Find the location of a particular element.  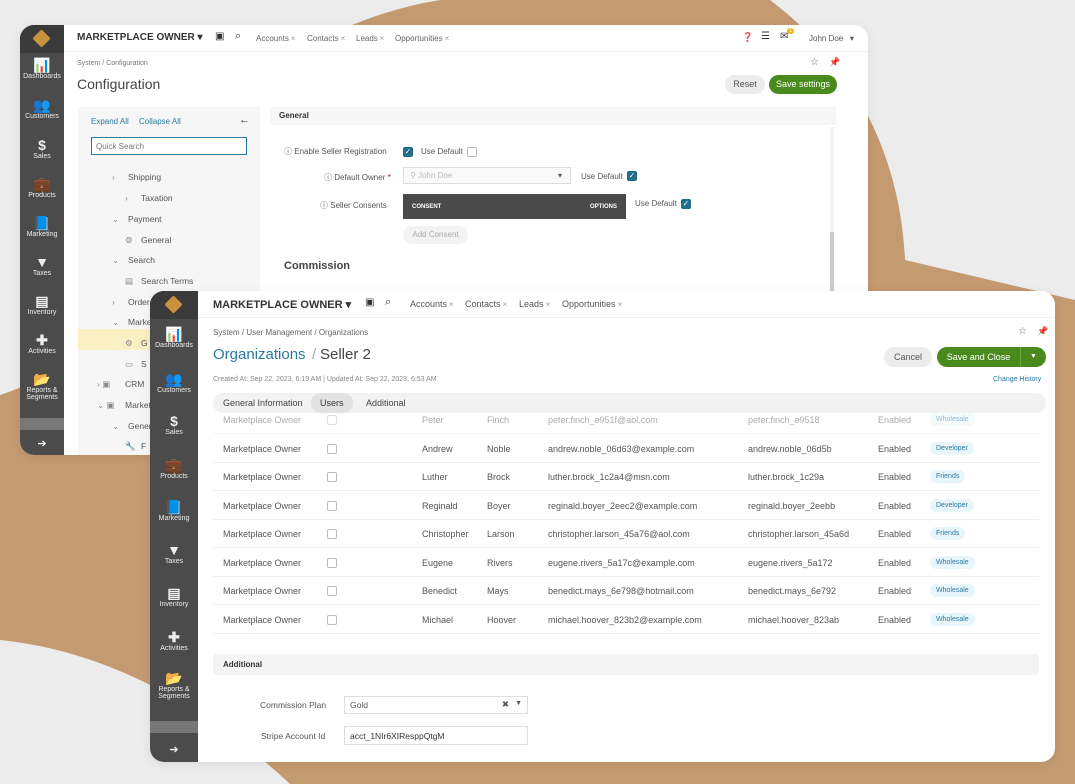

tree-item-label: S is located at coordinates (144, 364).